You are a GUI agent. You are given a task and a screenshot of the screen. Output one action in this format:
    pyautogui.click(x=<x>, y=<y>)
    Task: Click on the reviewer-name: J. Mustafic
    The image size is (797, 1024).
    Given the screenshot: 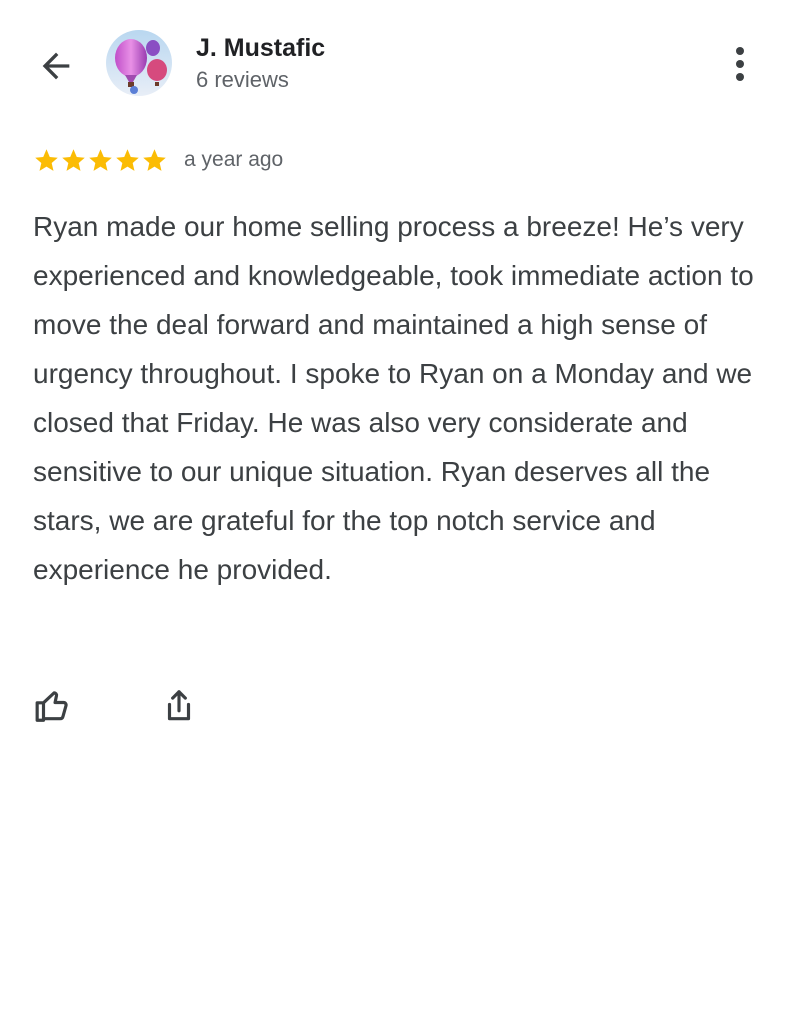 What is the action you would take?
    pyautogui.click(x=260, y=48)
    